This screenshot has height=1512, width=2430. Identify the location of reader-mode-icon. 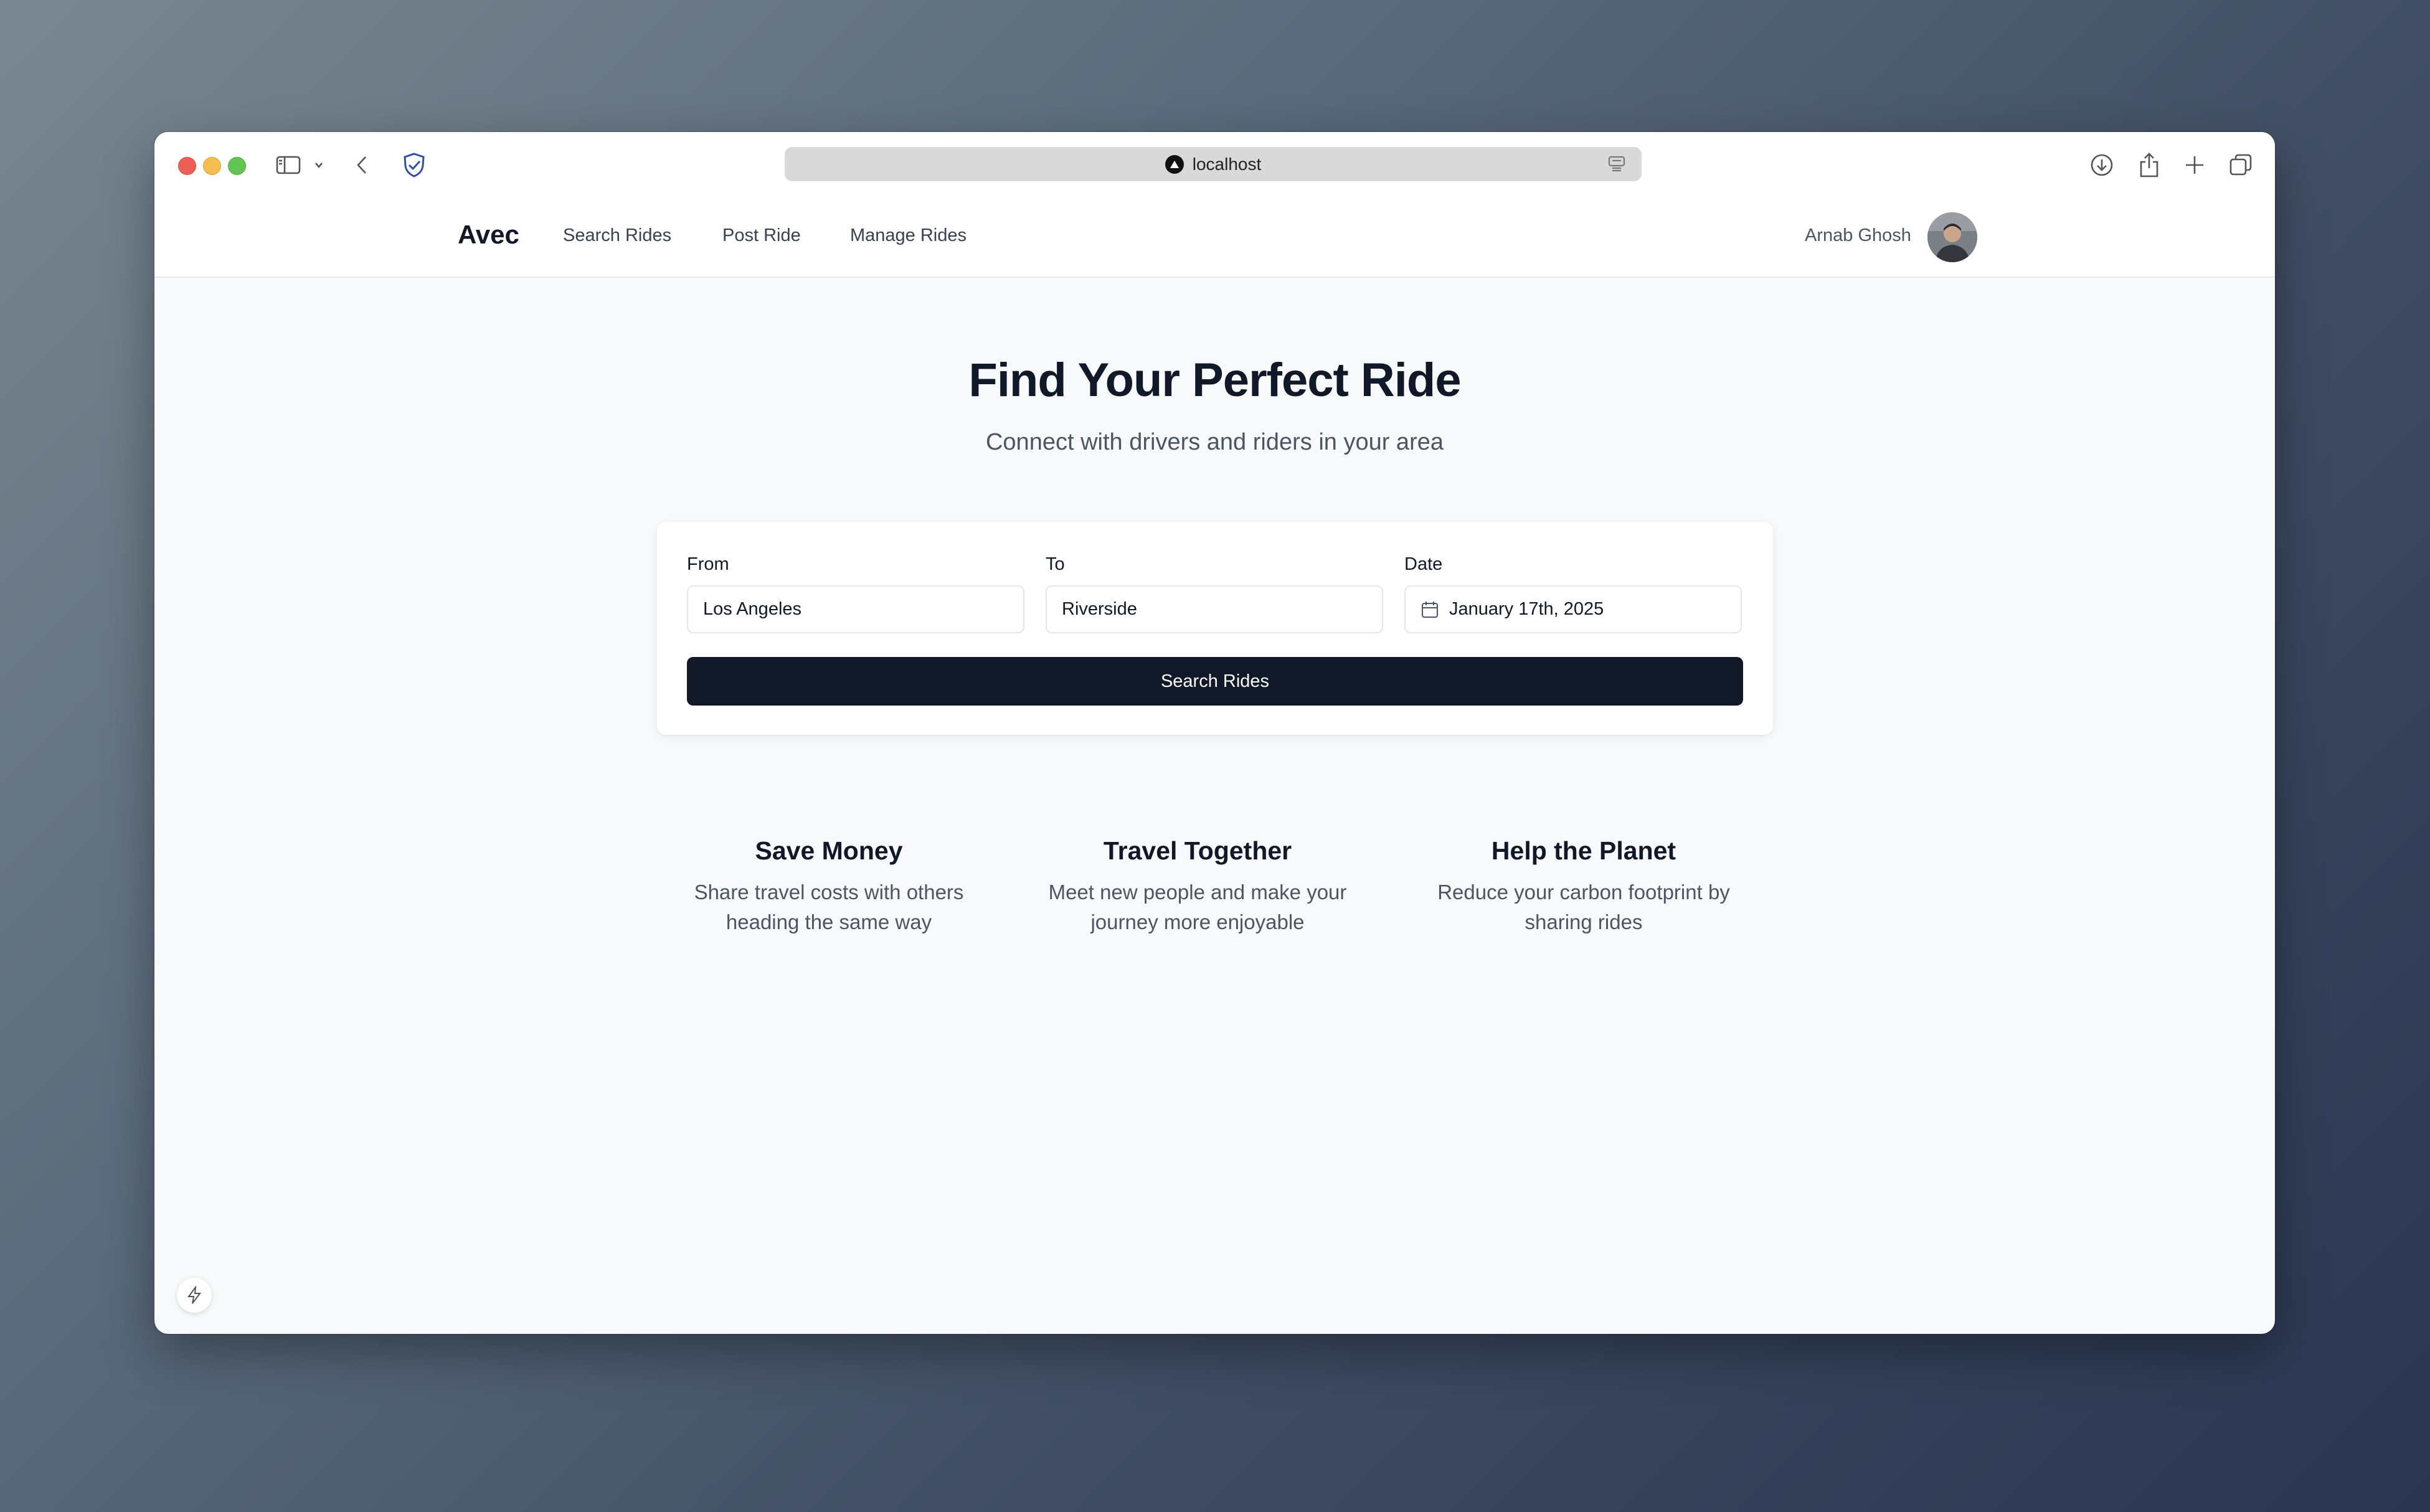
(1617, 166).